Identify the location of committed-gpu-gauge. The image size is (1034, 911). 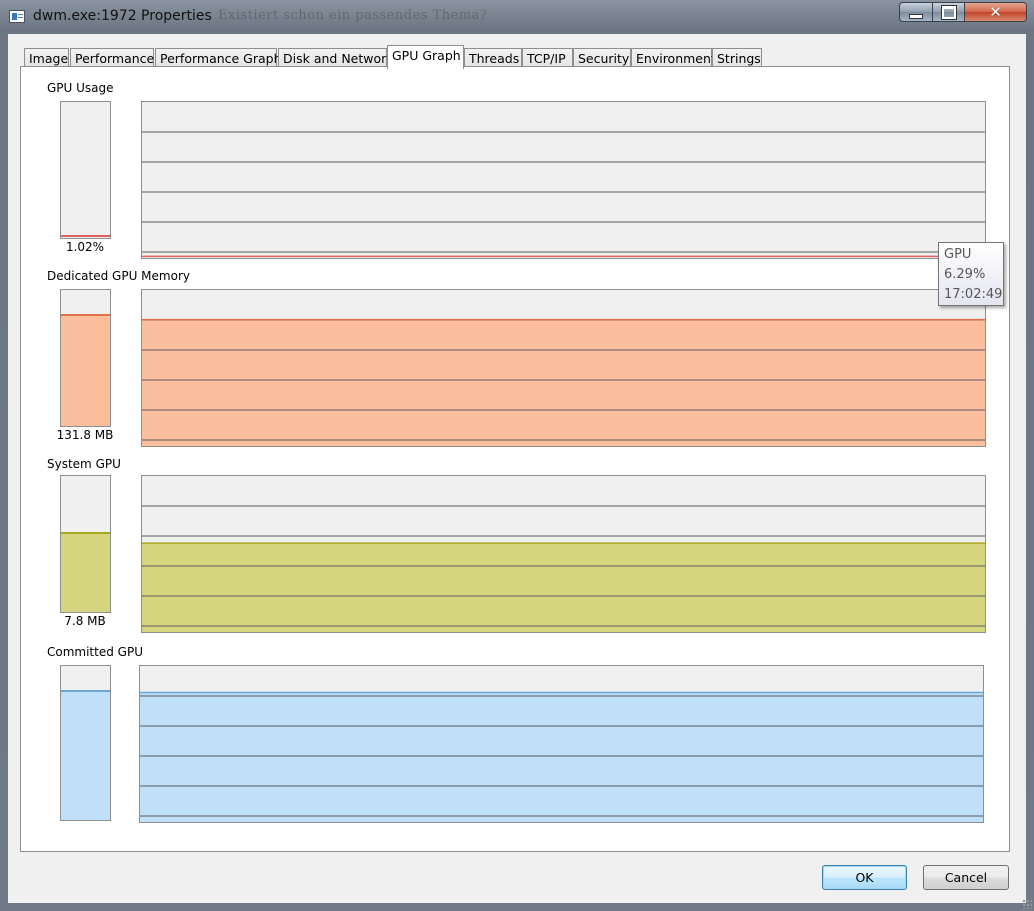
(85, 743).